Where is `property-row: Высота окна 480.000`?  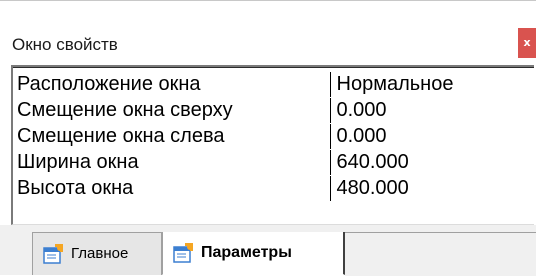 property-row: Высота окна 480.000 is located at coordinates (271, 188).